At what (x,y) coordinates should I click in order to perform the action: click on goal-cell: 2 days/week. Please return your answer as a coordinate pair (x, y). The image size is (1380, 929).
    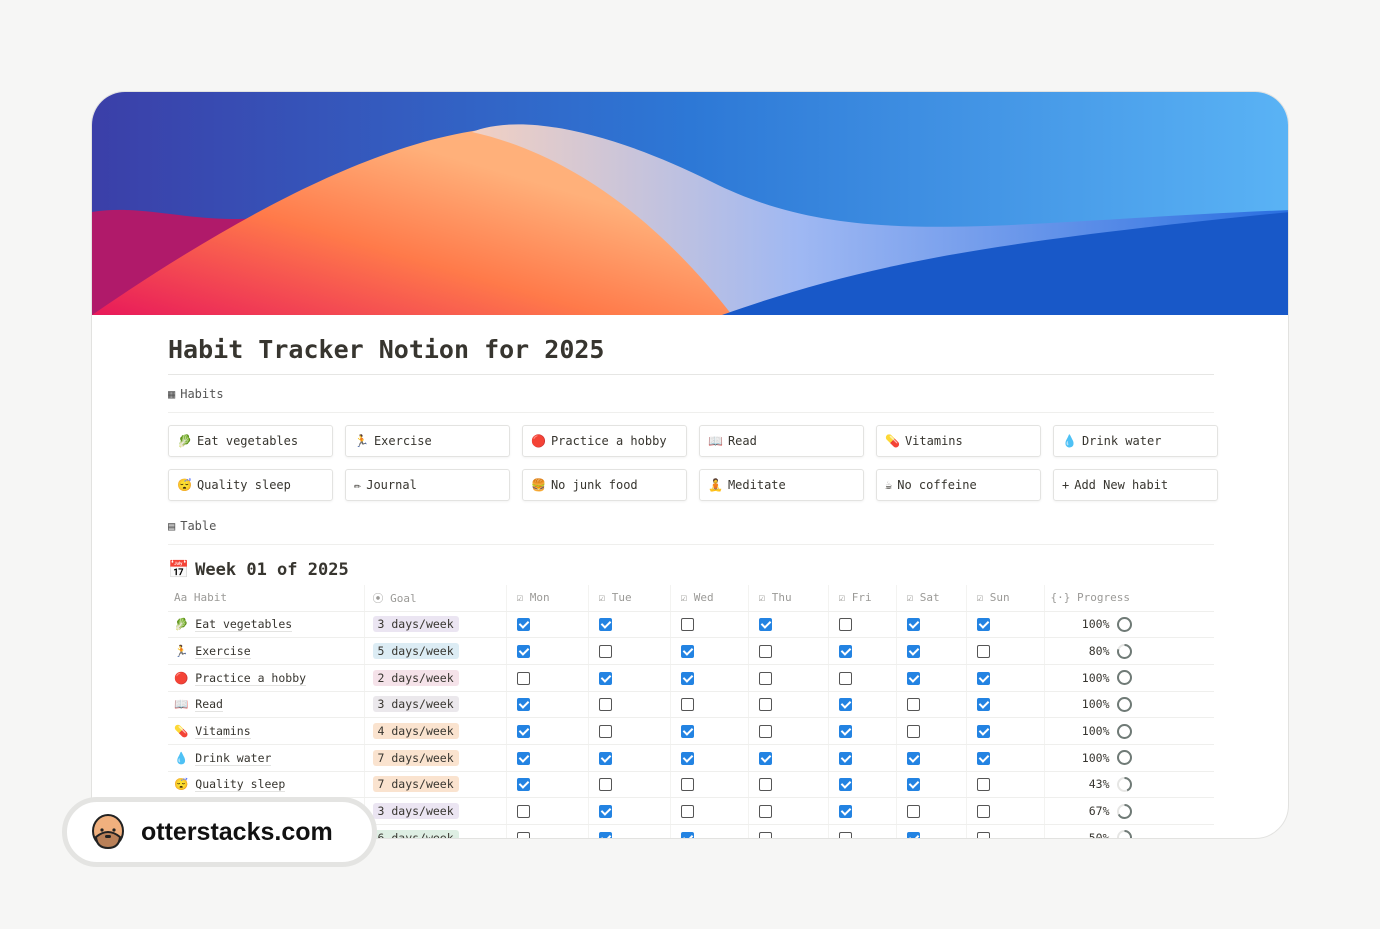
    Looking at the image, I should click on (434, 678).